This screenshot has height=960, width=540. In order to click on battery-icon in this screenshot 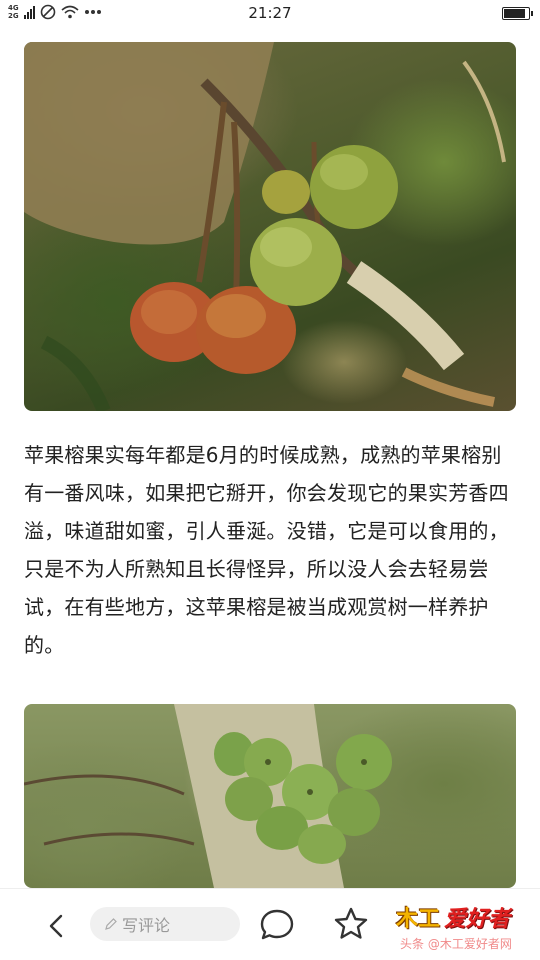, I will do `click(517, 13)`.